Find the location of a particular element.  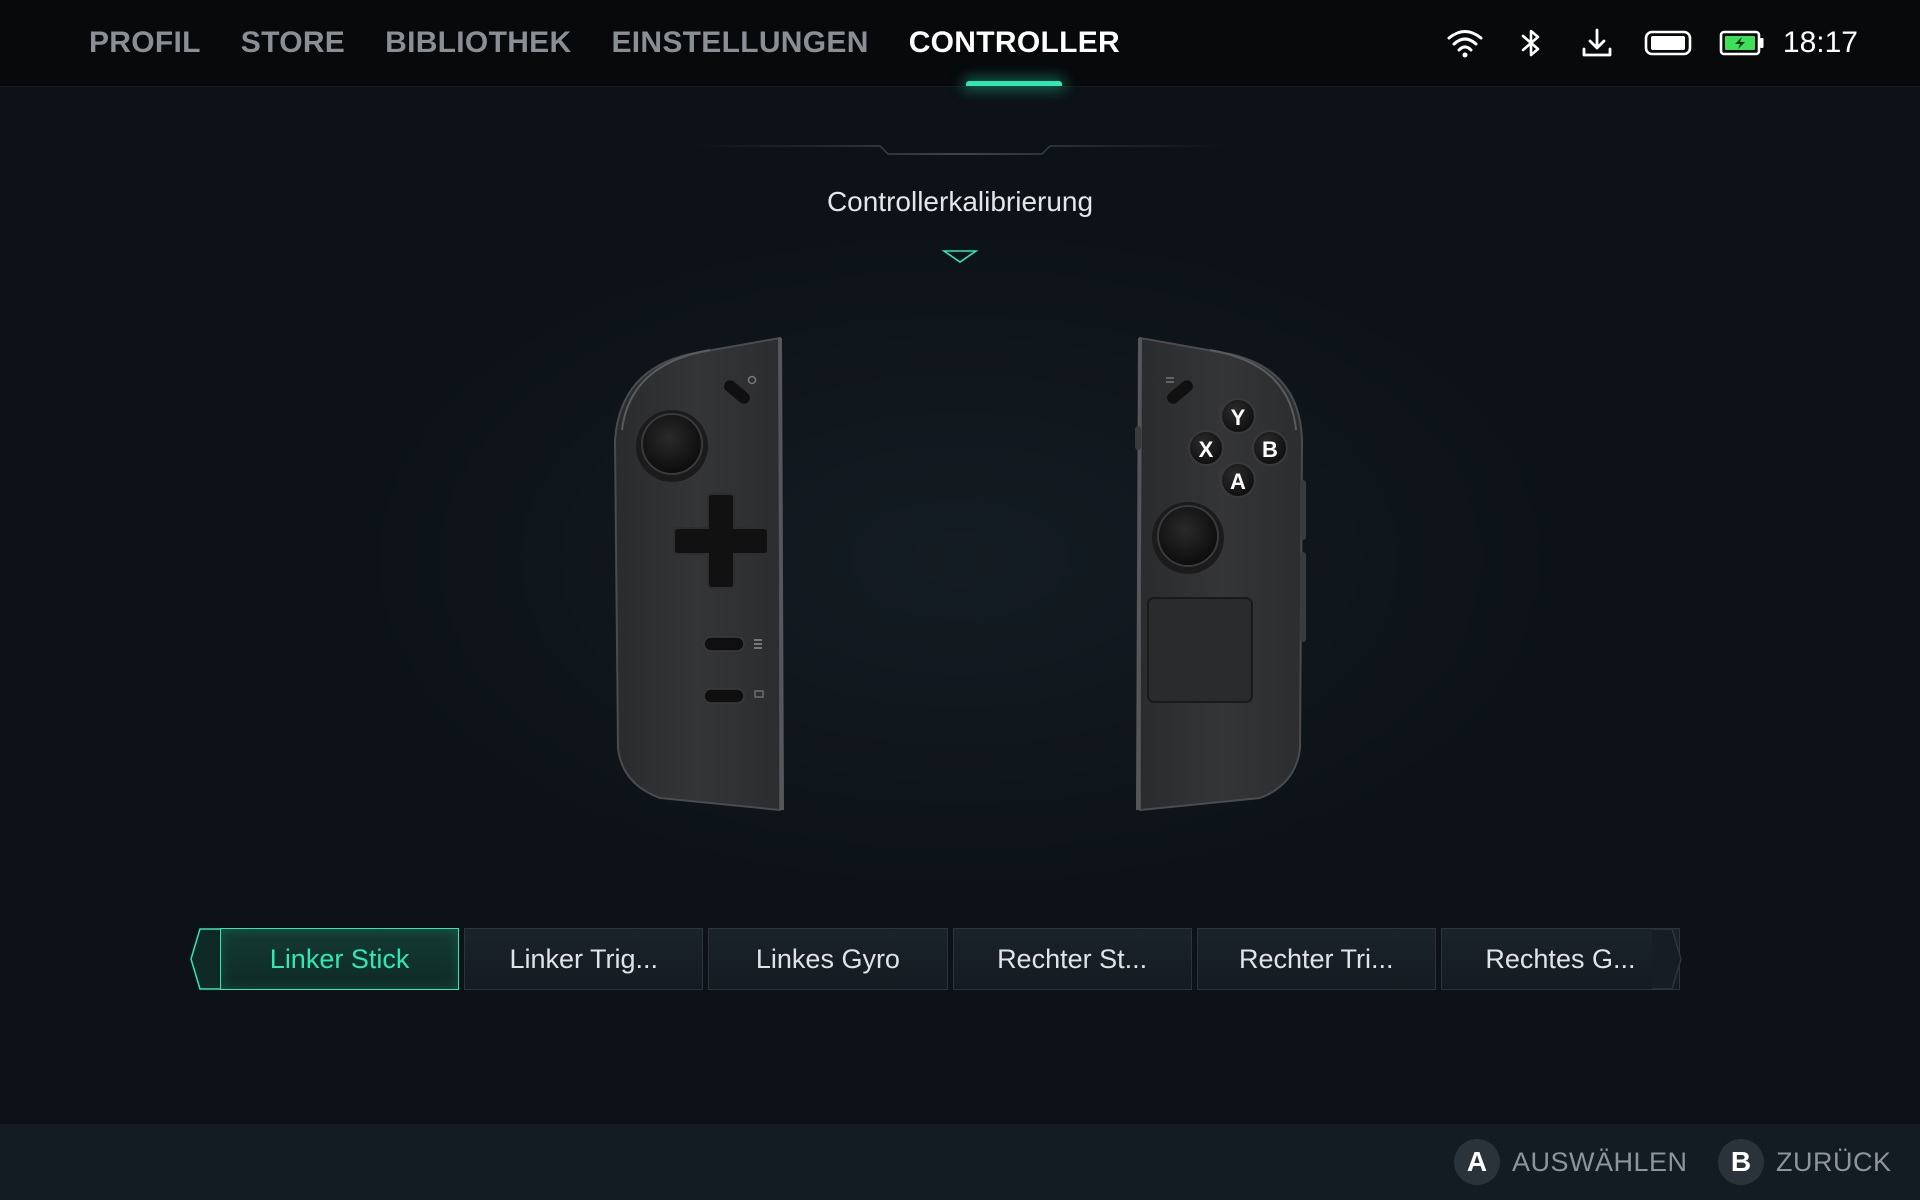

hint-back-label: ZURÜCK is located at coordinates (1834, 1161).